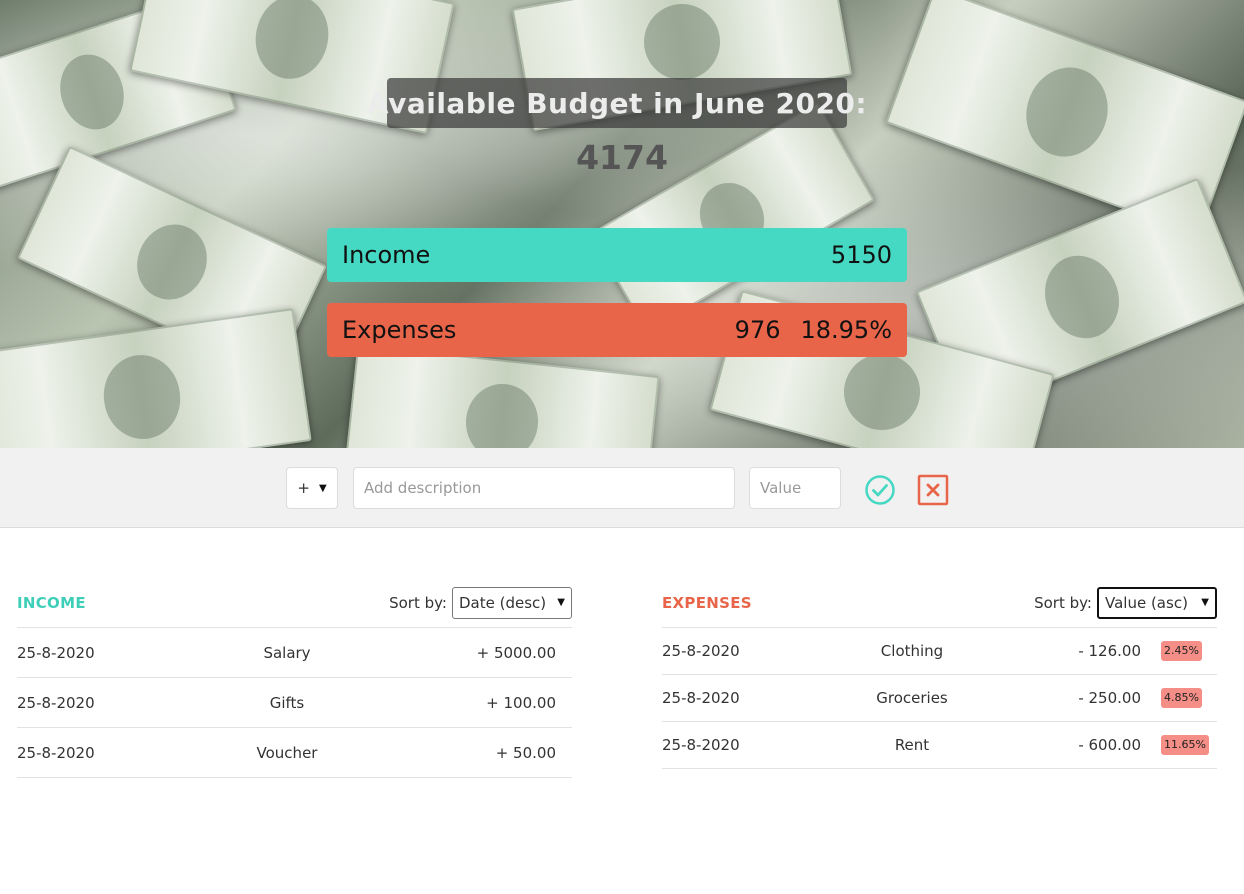 The width and height of the screenshot is (1244, 894). What do you see at coordinates (287, 752) in the screenshot?
I see `income-description: Voucher` at bounding box center [287, 752].